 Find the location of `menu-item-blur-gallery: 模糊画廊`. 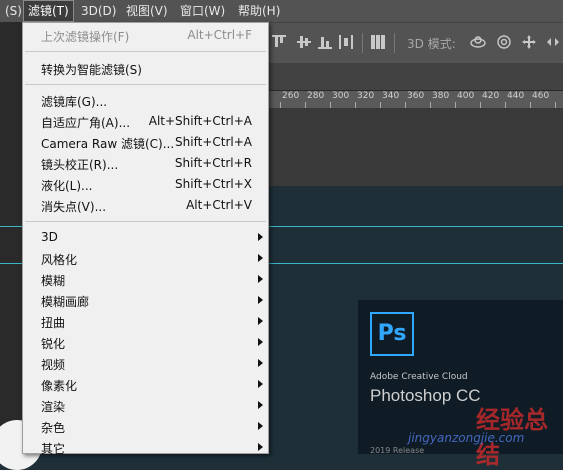

menu-item-blur-gallery: 模糊画廊 is located at coordinates (145, 300).